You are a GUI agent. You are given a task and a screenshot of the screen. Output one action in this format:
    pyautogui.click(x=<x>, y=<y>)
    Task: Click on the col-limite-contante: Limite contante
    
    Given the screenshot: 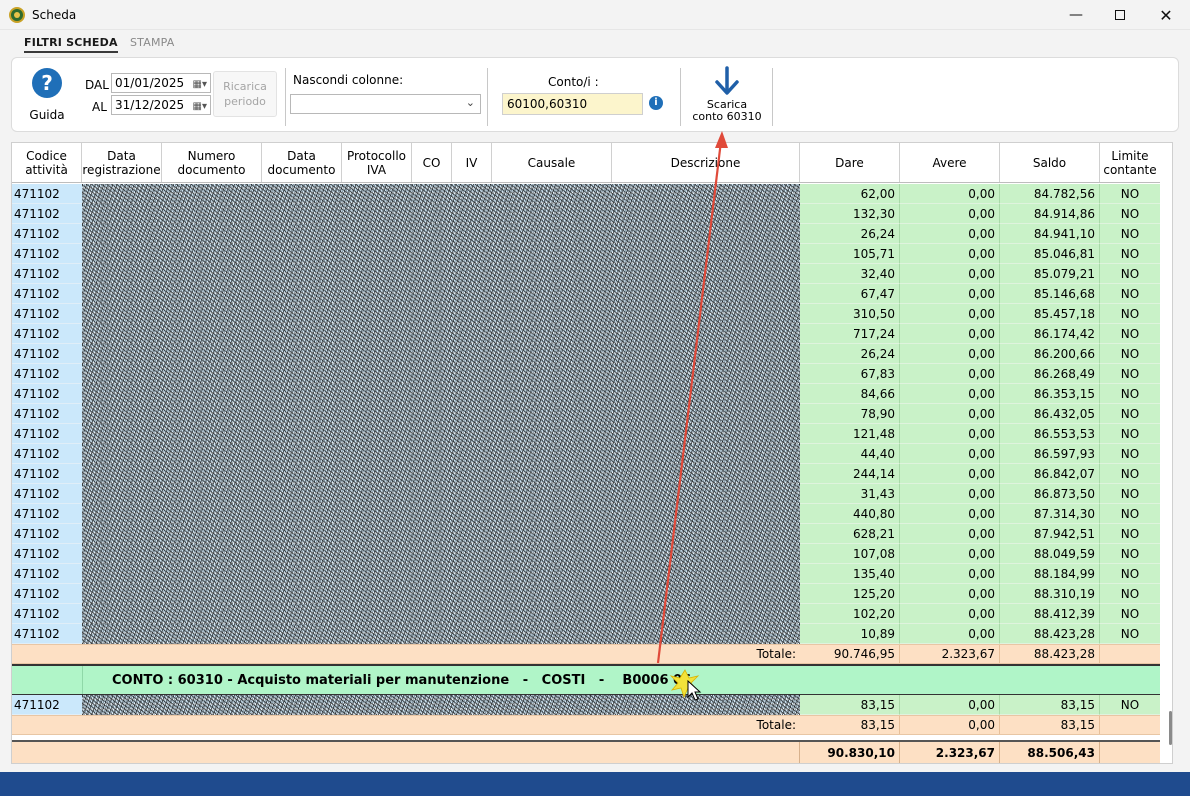 What is the action you would take?
    pyautogui.click(x=1130, y=162)
    